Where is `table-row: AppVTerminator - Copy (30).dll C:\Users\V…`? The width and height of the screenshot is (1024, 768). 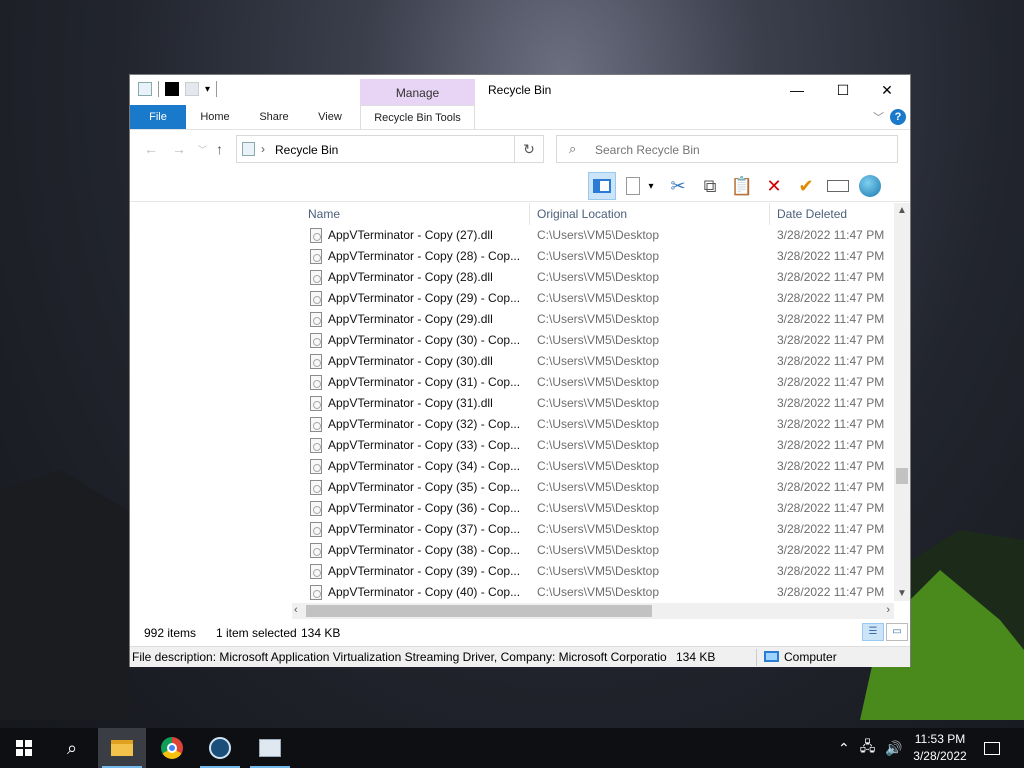
table-row: AppVTerminator - Copy (30).dll C:\Users\V… is located at coordinates (597, 361).